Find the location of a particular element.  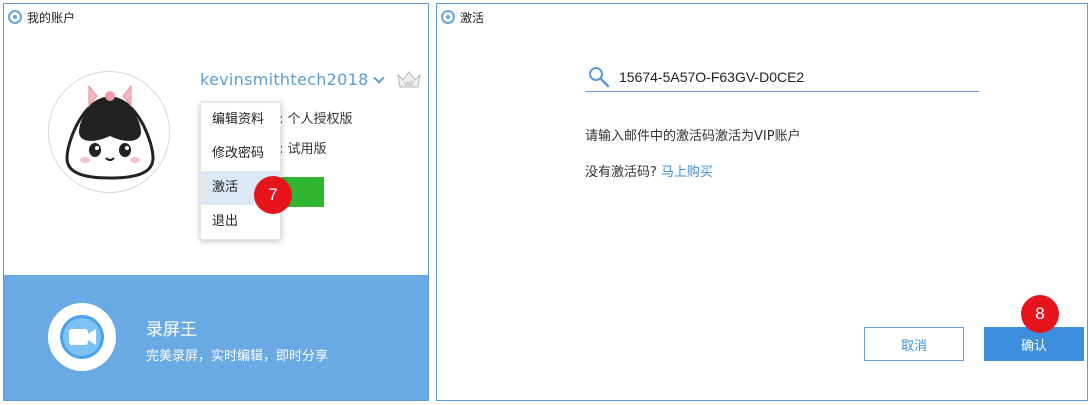

menu-item-change-password: 修改密码 is located at coordinates (240, 154).